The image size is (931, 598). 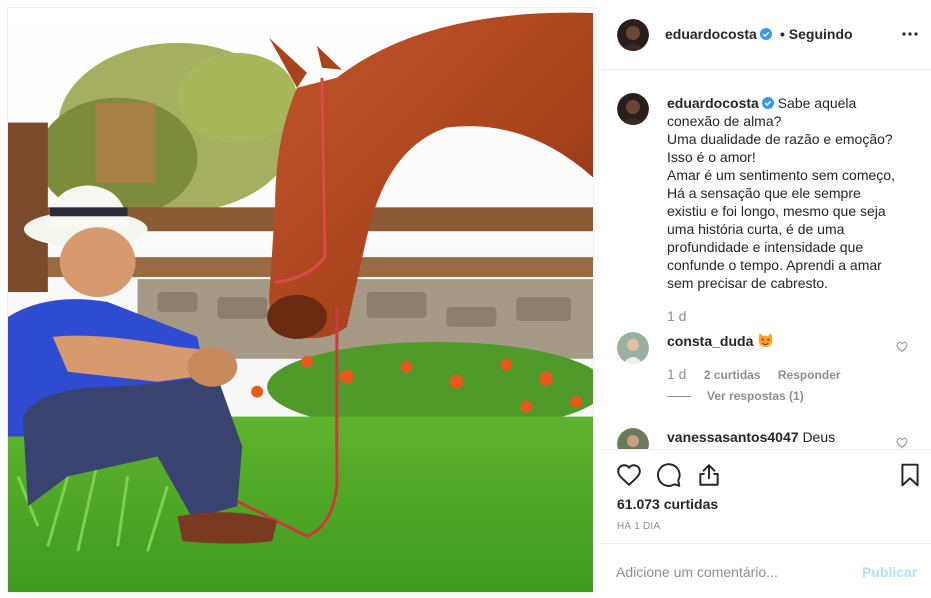 I want to click on view-replies-label: Ver respostas (1), so click(x=755, y=396).